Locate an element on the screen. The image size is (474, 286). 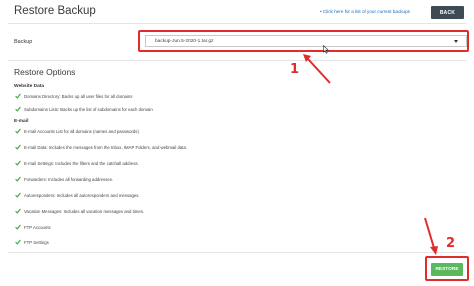
annotation-number-1: 1 is located at coordinates (295, 69).